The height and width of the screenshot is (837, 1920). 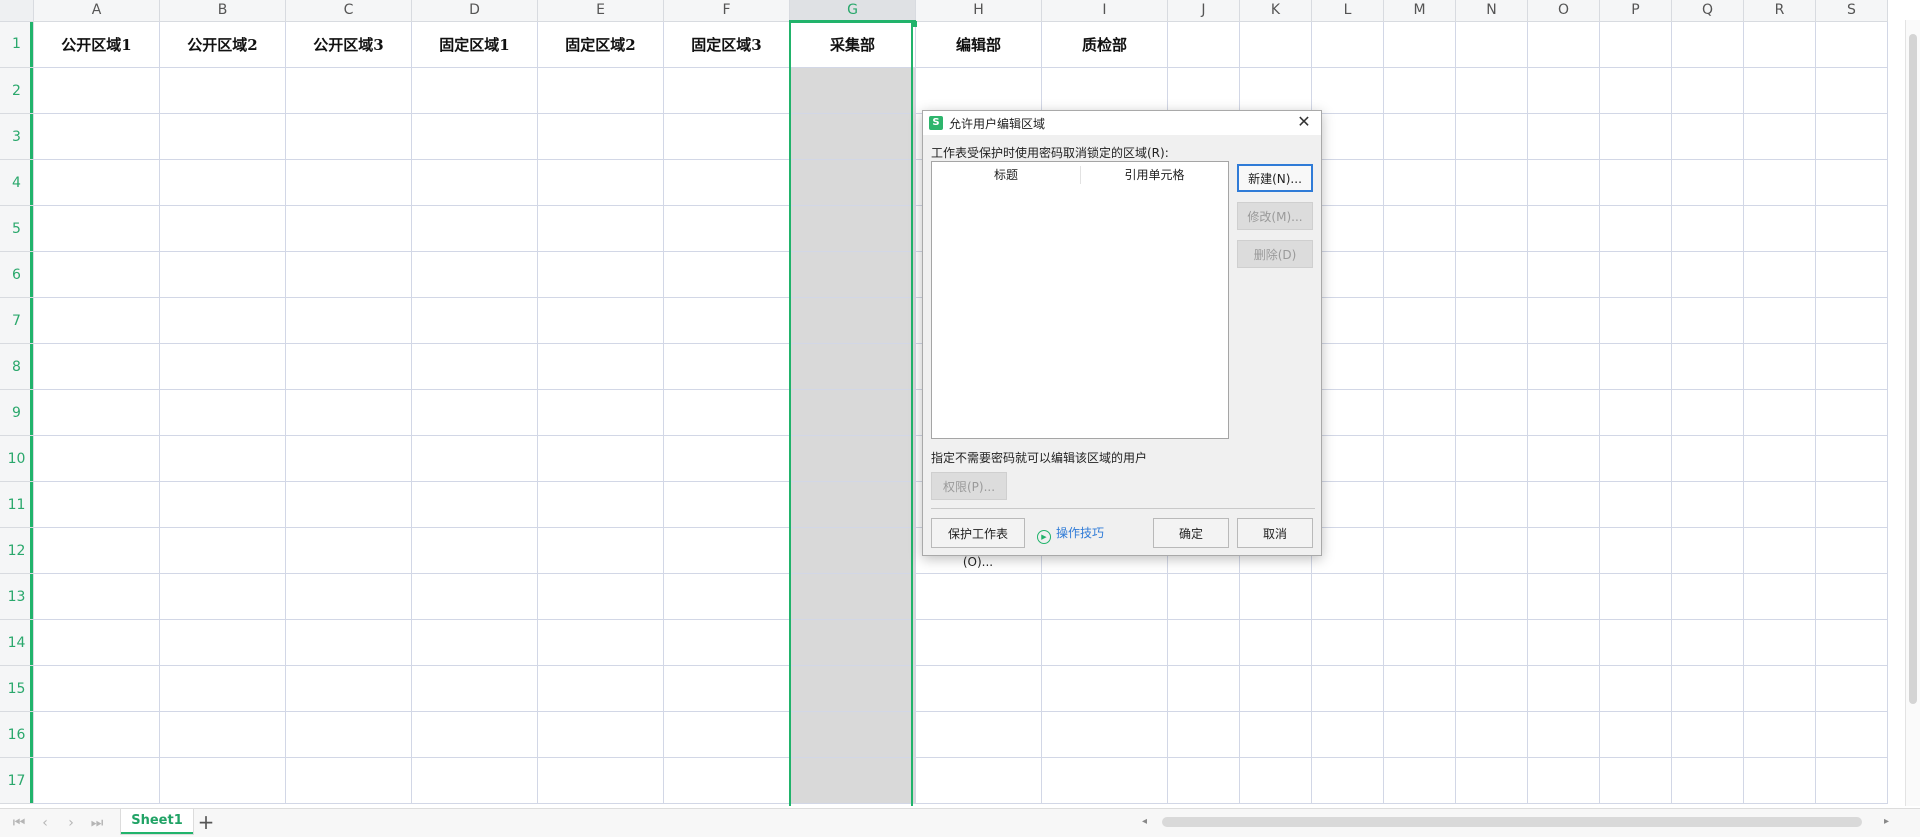 What do you see at coordinates (1491, 90) in the screenshot?
I see `cell-n2` at bounding box center [1491, 90].